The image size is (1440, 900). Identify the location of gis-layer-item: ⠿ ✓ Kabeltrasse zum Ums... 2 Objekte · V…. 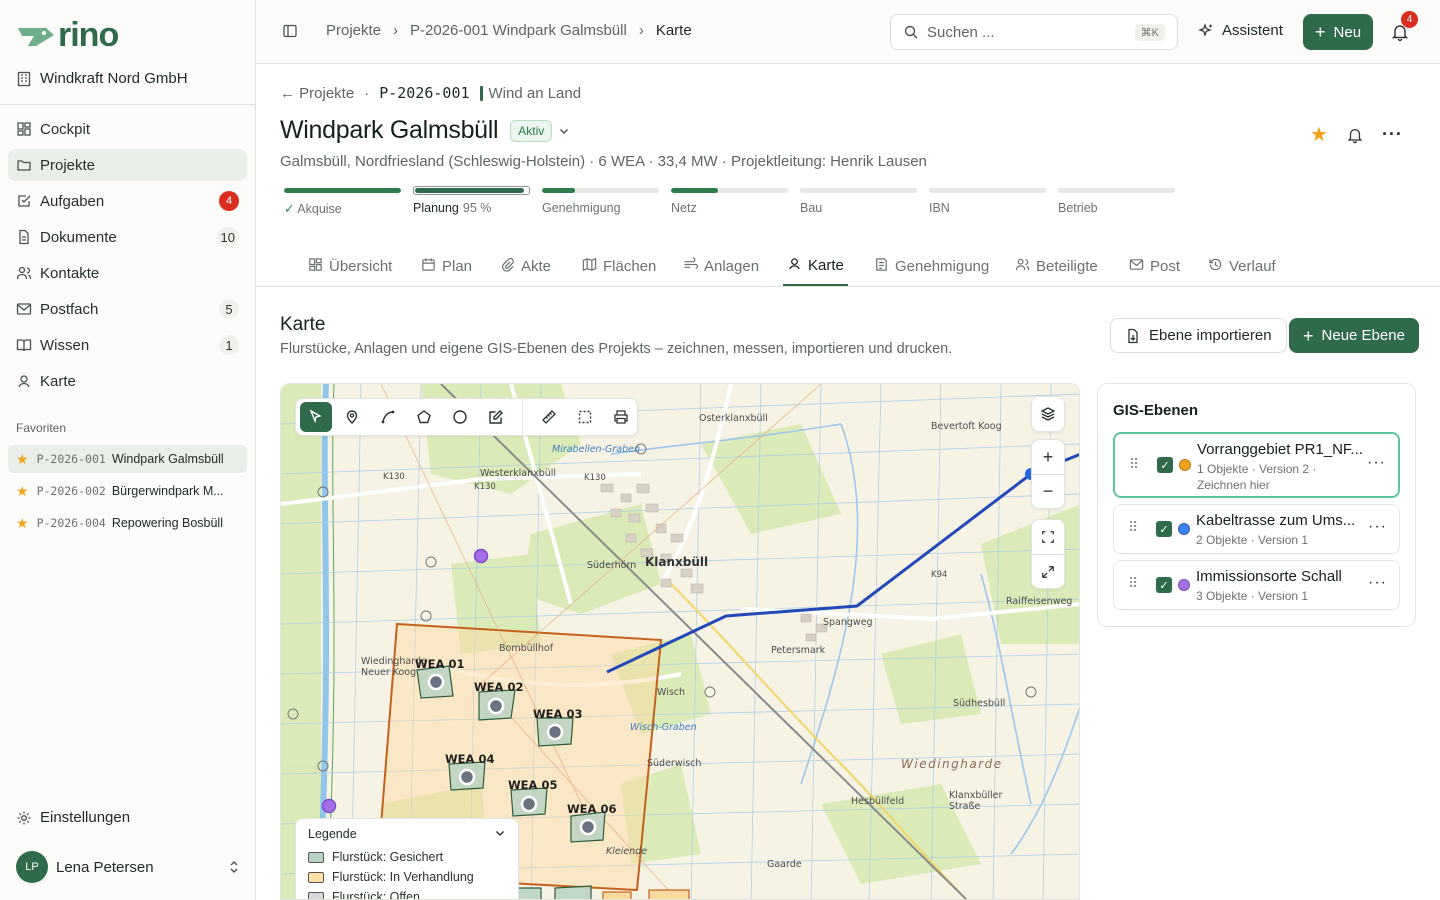
(1256, 529).